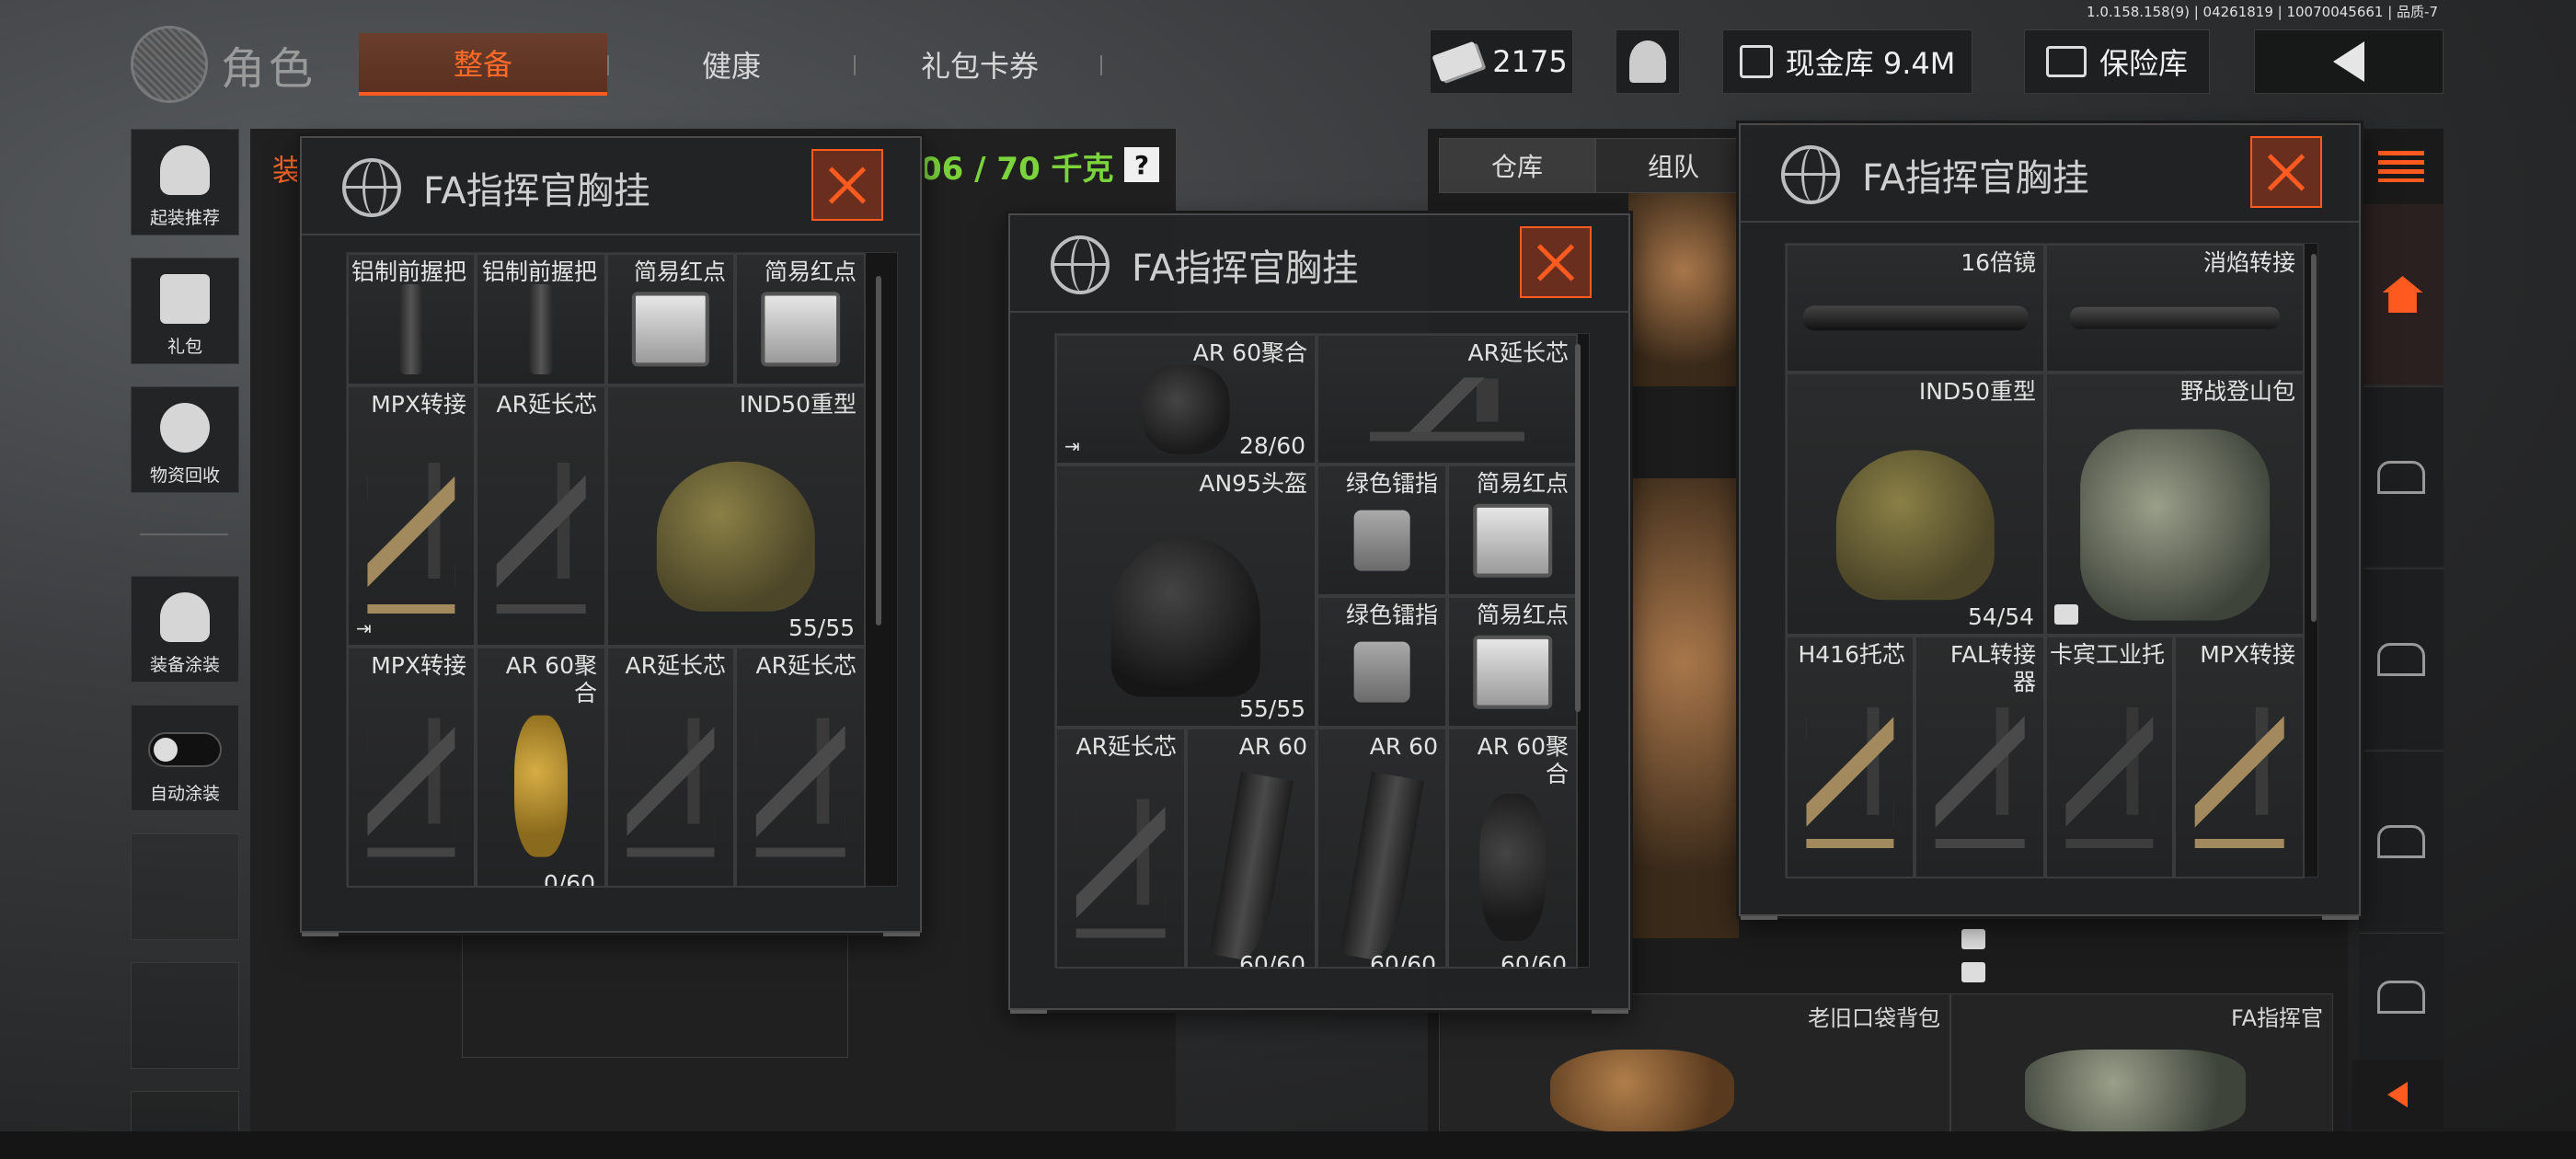  What do you see at coordinates (1403, 746) in the screenshot?
I see `item-name: AR 60` at bounding box center [1403, 746].